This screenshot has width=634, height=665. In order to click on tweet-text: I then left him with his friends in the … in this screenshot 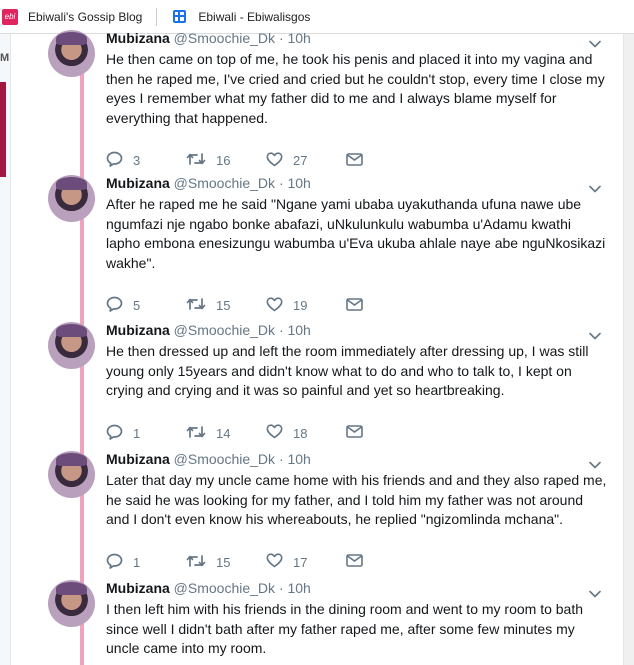, I will do `click(361, 629)`.